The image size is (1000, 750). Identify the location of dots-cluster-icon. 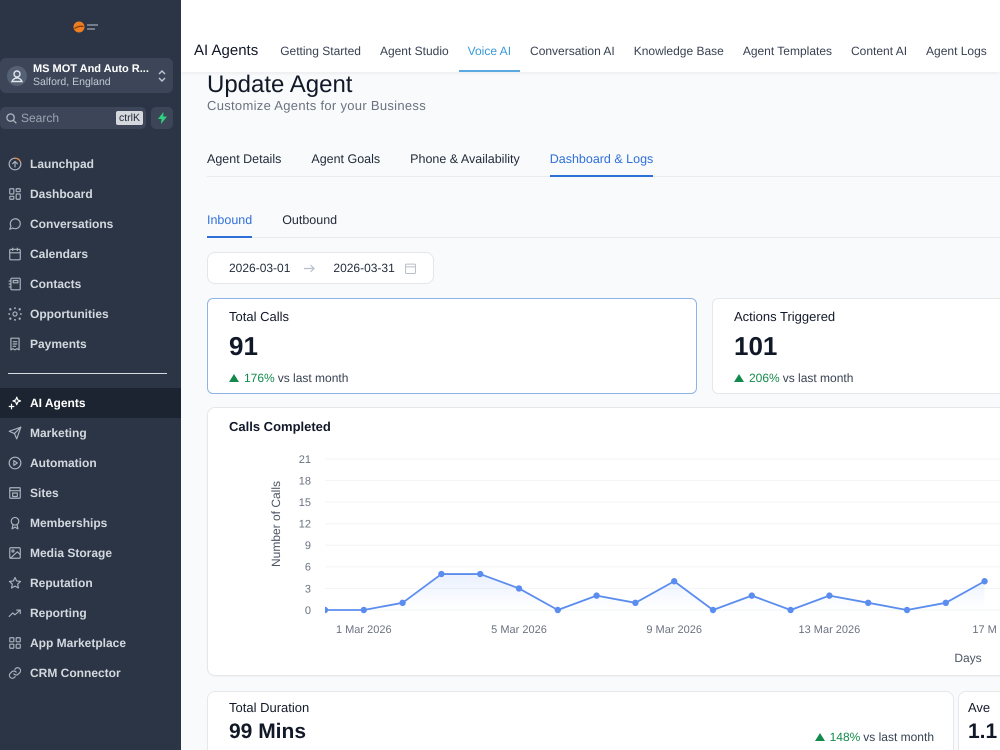
(15, 314).